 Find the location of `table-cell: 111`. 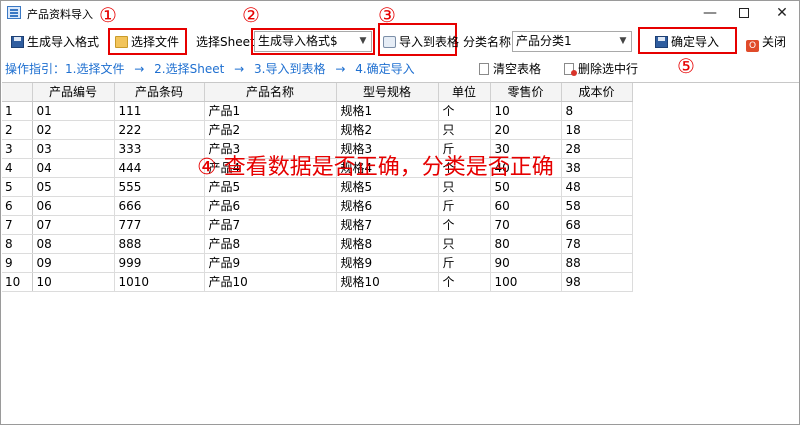

table-cell: 111 is located at coordinates (159, 111).